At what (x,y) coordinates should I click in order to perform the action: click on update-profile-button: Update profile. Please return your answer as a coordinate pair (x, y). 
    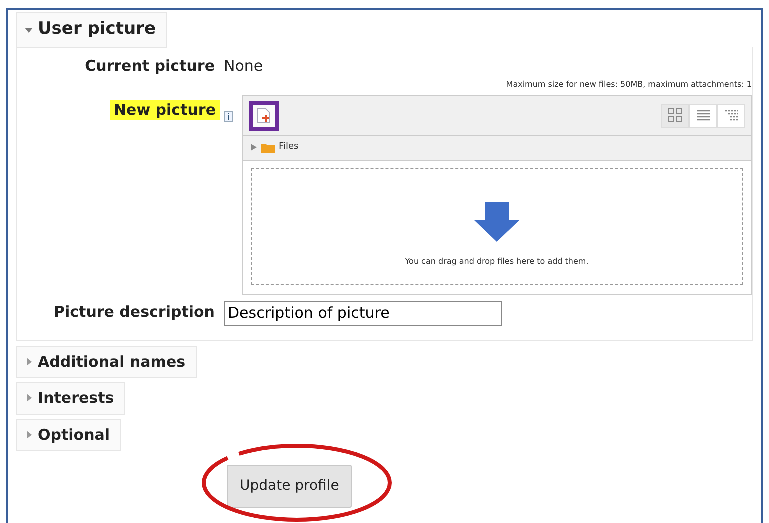
    Looking at the image, I should click on (289, 486).